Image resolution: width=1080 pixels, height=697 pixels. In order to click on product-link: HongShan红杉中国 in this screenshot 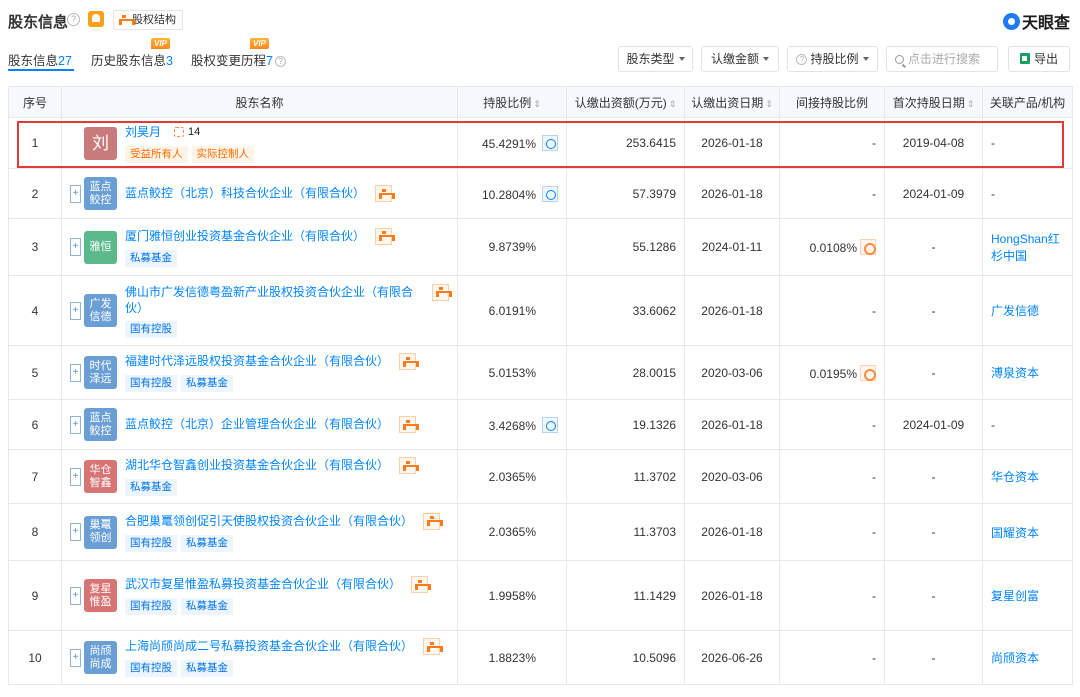, I will do `click(1025, 247)`.